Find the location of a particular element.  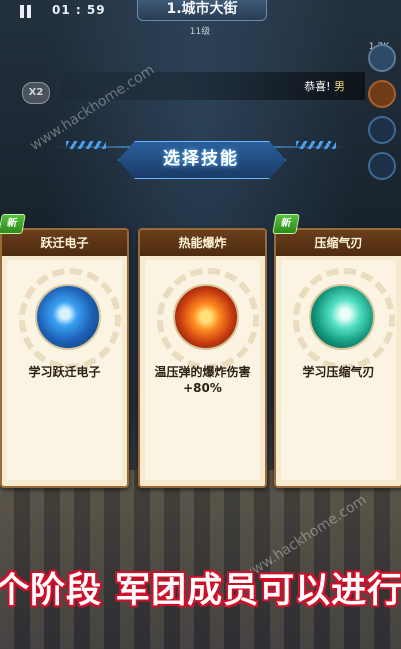

card-body: 学习跃迁电子 is located at coordinates (64, 370).